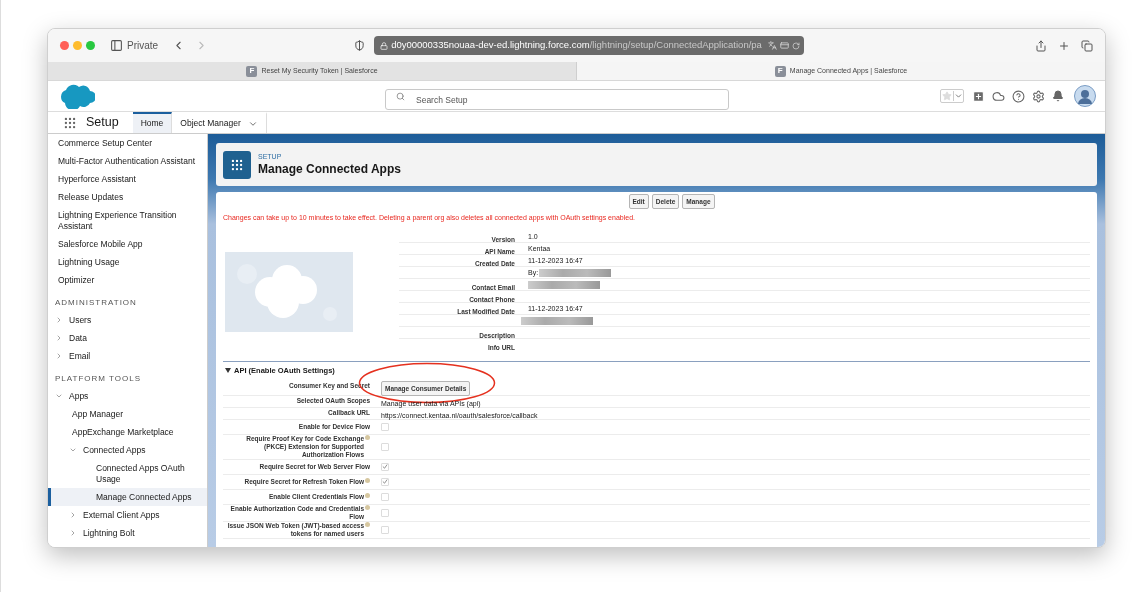 The height and width of the screenshot is (592, 1136). I want to click on sidebar-item: Commerce Setup Center, so click(127, 143).